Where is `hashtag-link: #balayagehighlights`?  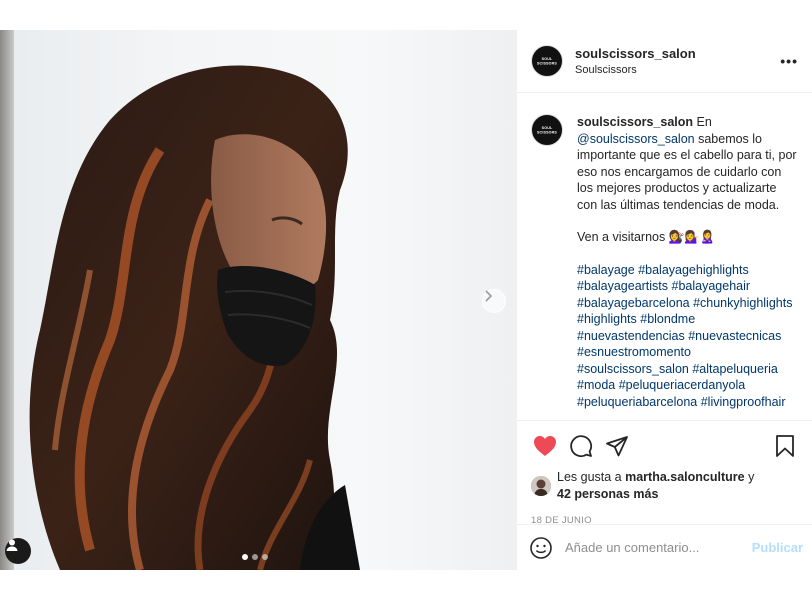 hashtag-link: #balayagehighlights is located at coordinates (693, 270).